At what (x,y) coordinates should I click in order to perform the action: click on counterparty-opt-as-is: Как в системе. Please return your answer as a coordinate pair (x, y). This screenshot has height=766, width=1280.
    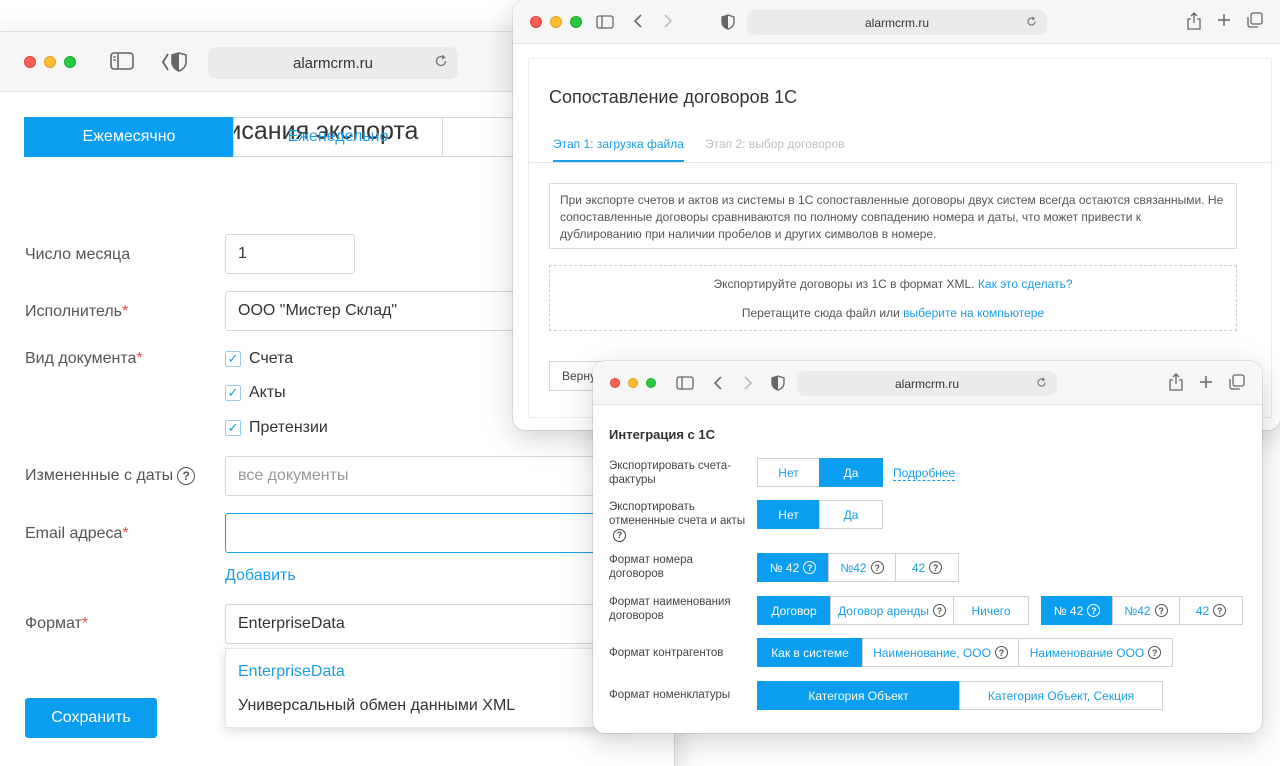
    Looking at the image, I should click on (810, 652).